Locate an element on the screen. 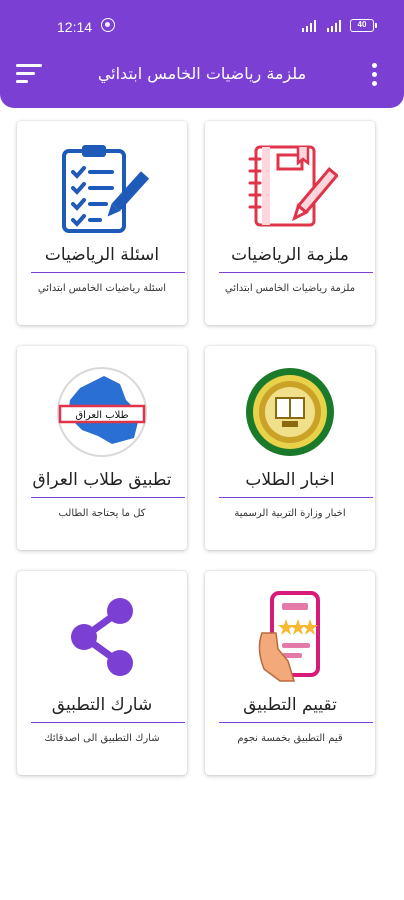 This screenshot has height=900, width=404. card-student-news: اخبار الطلاب اخبار وزارة التربية الرسمية is located at coordinates (290, 448).